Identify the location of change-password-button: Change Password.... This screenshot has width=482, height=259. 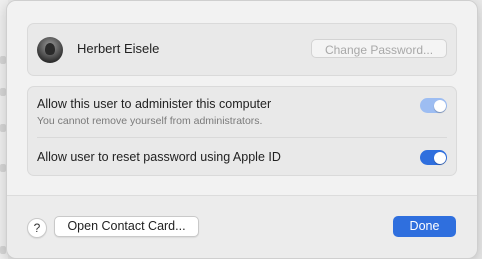
(379, 48).